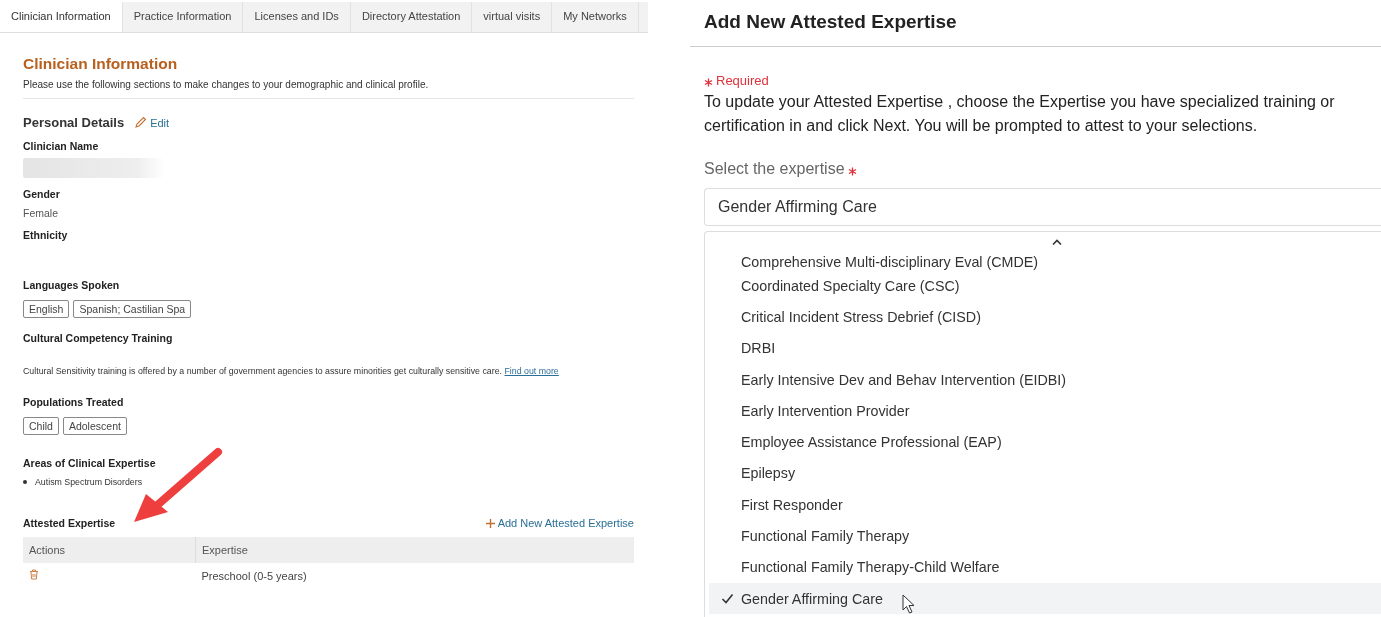 This screenshot has height=617, width=1381. Describe the element at coordinates (1042, 207) in the screenshot. I see `expertise-select: Gender Affirming Care` at that location.